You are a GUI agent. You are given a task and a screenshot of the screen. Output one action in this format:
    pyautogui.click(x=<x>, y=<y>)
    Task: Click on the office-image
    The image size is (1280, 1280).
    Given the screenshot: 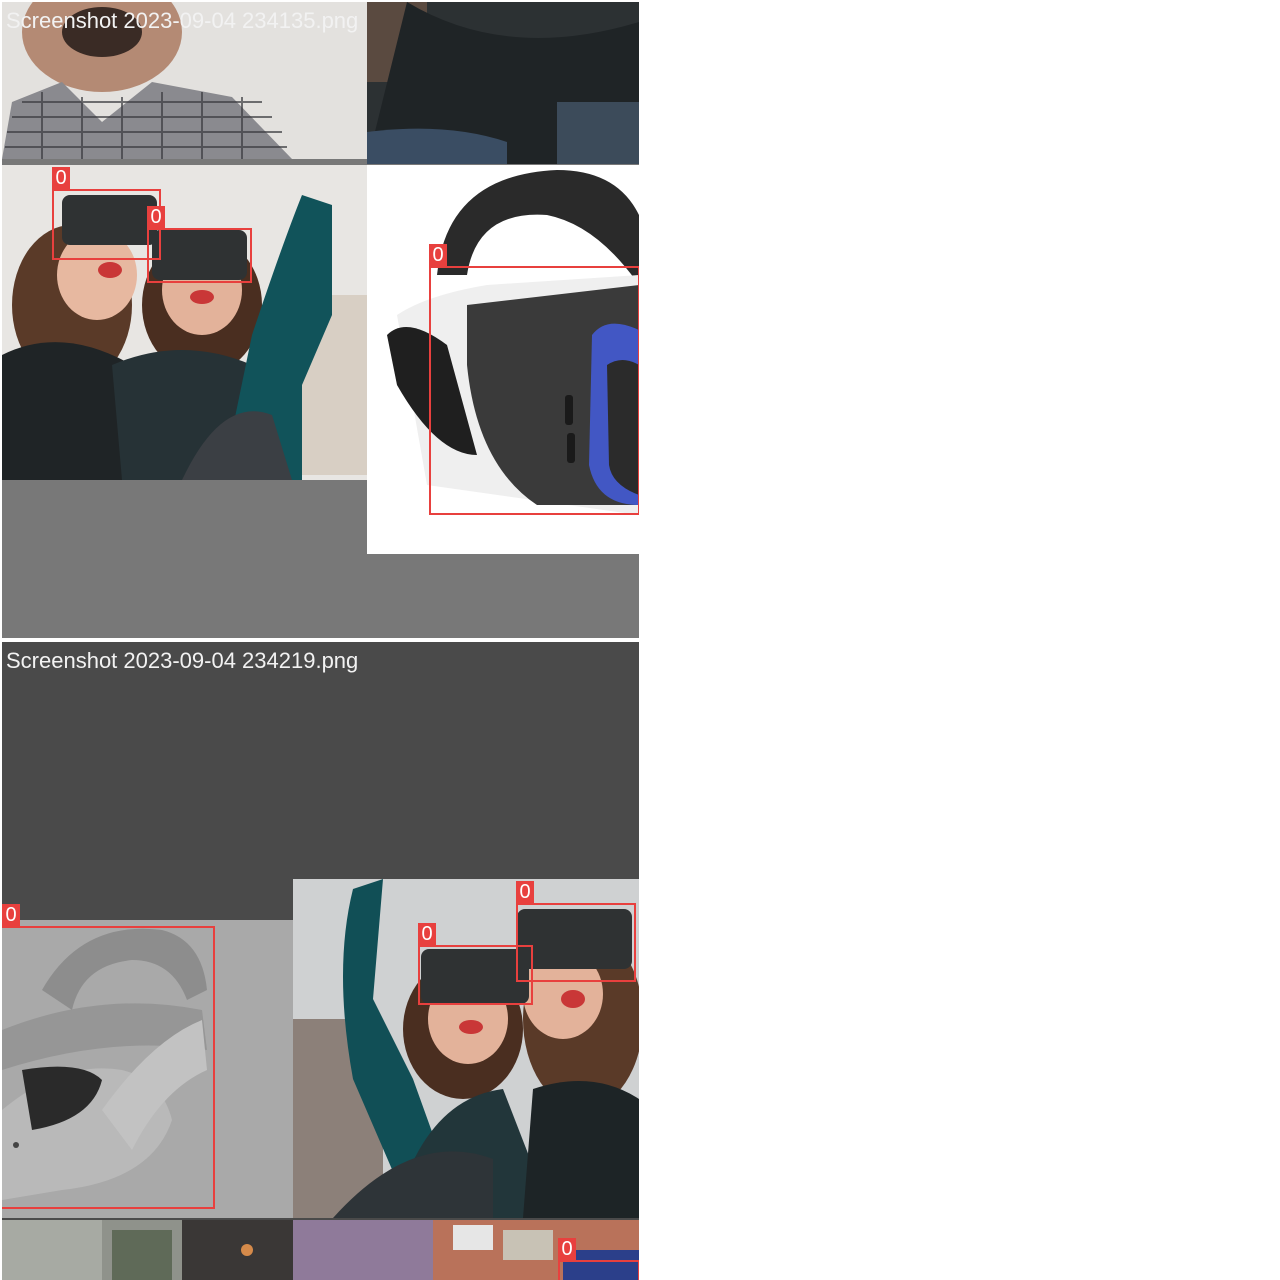 What is the action you would take?
    pyautogui.click(x=147, y=1250)
    